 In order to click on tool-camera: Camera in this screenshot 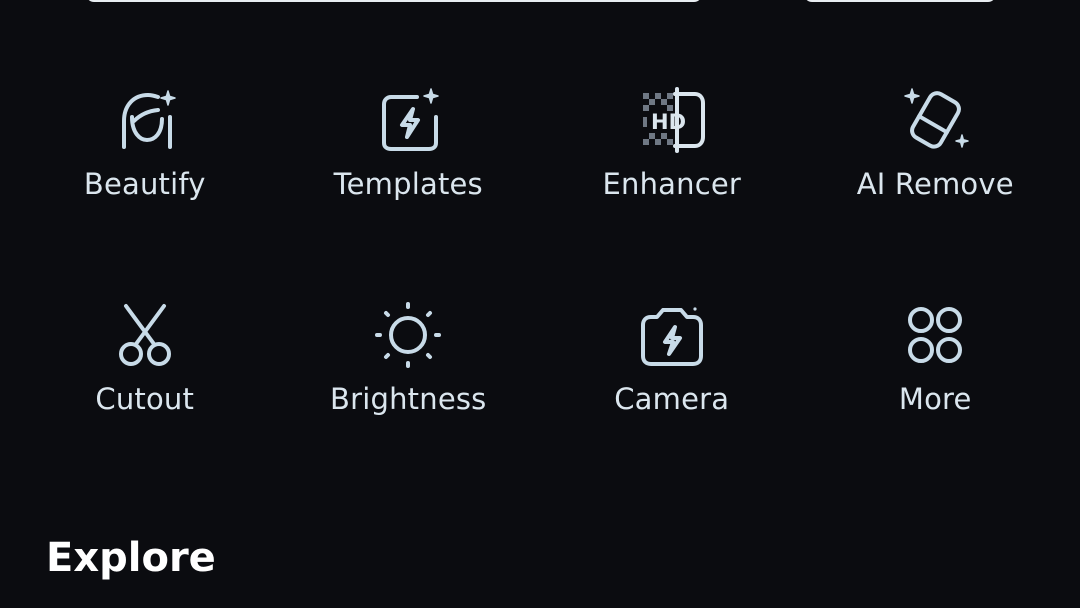, I will do `click(672, 377)`.